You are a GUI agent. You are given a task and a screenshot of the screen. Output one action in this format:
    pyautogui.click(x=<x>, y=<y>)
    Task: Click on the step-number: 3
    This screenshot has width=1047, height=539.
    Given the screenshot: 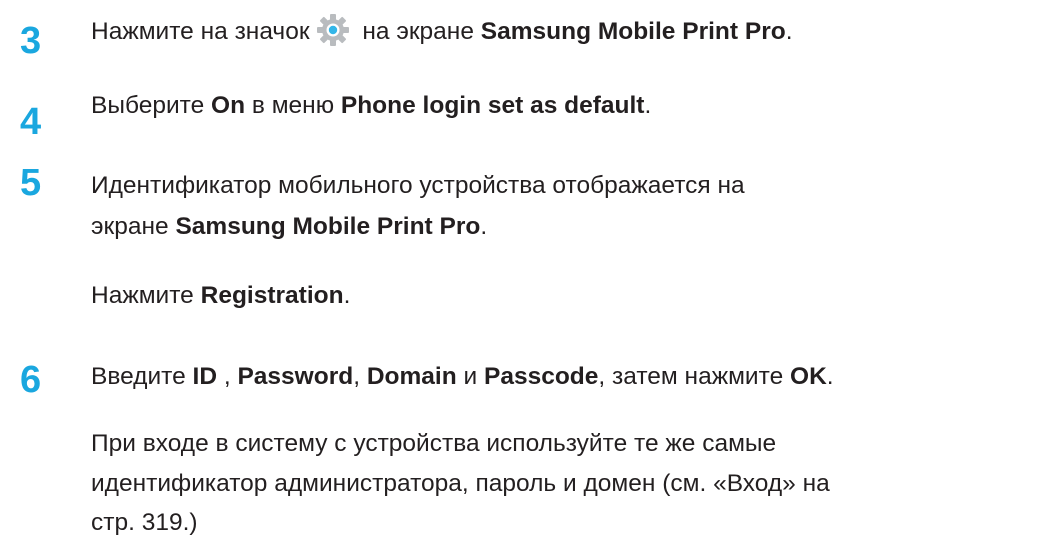 What is the action you would take?
    pyautogui.click(x=31, y=41)
    